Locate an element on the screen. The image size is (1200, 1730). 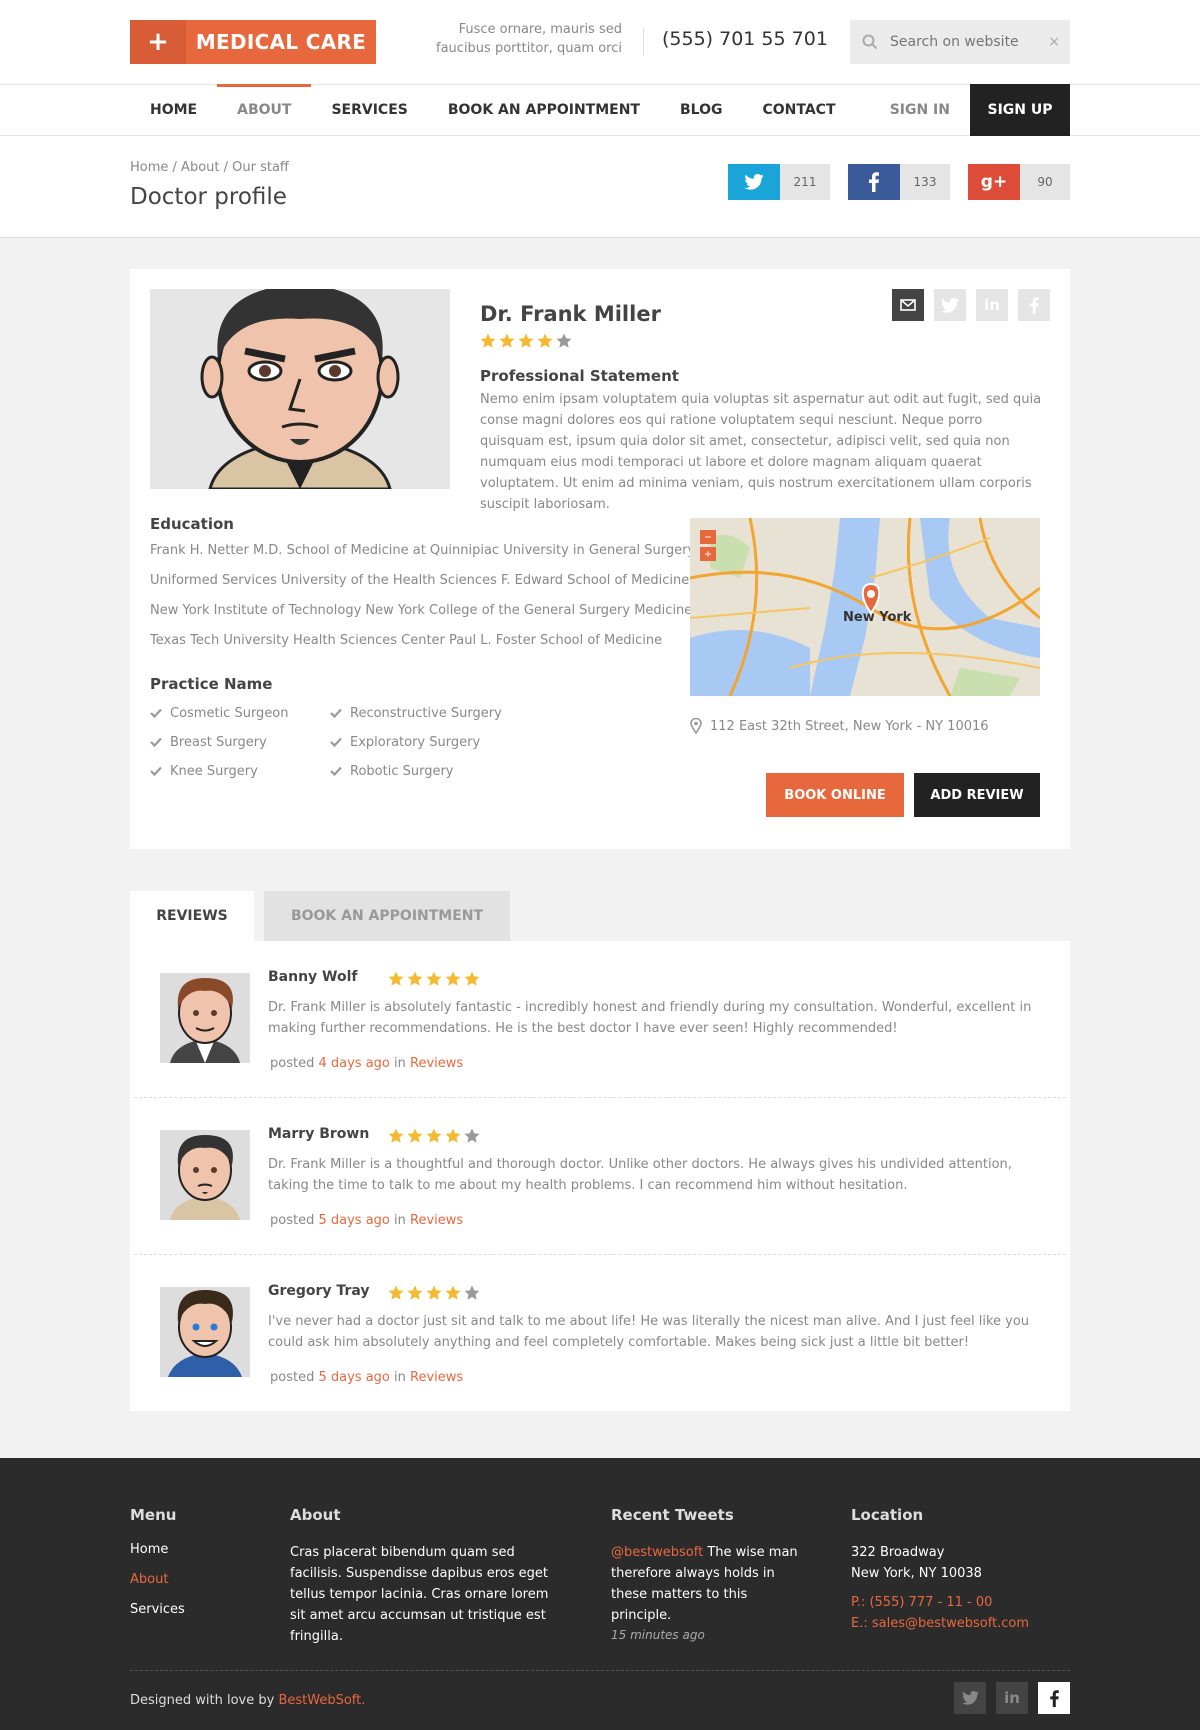
tweet-handle: @bestwebsoft is located at coordinates (657, 1552).